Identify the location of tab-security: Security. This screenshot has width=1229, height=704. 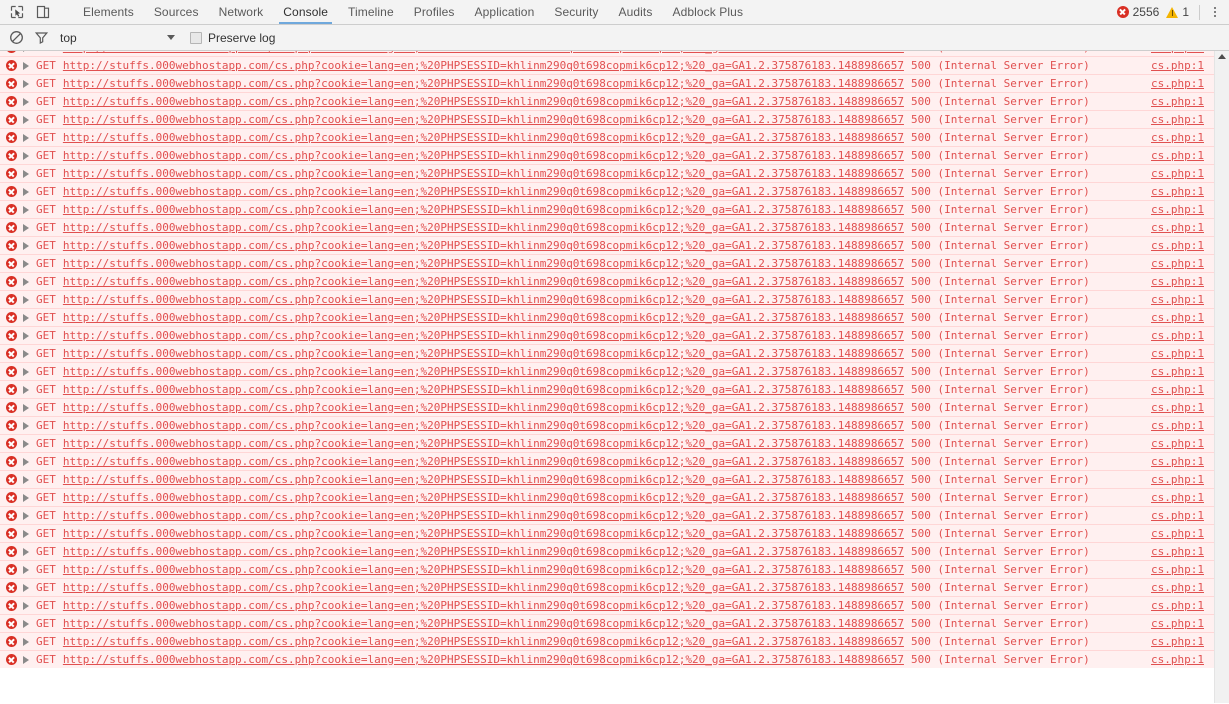
(576, 12).